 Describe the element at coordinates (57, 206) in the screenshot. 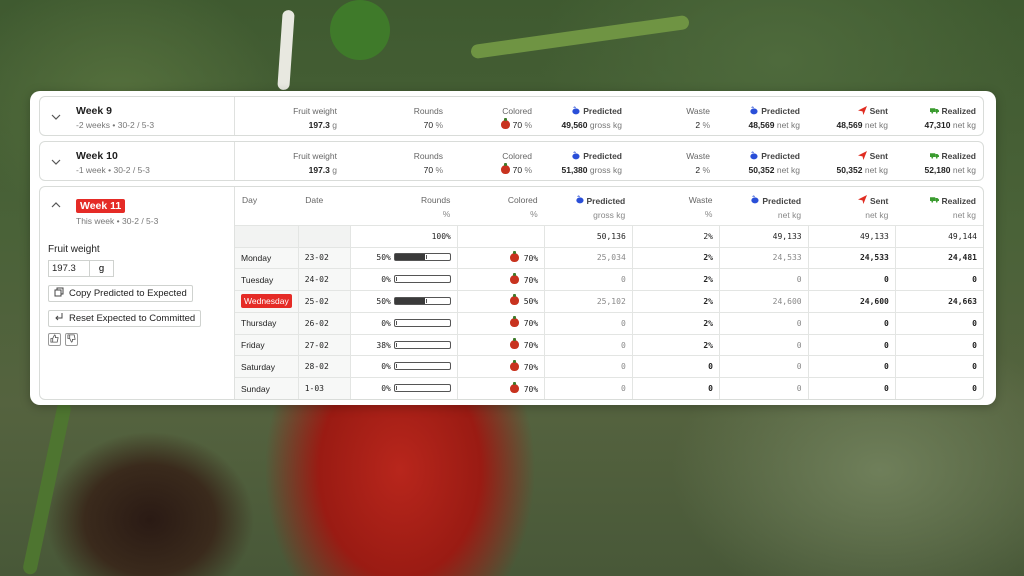

I see `chevron-up-icon` at that location.